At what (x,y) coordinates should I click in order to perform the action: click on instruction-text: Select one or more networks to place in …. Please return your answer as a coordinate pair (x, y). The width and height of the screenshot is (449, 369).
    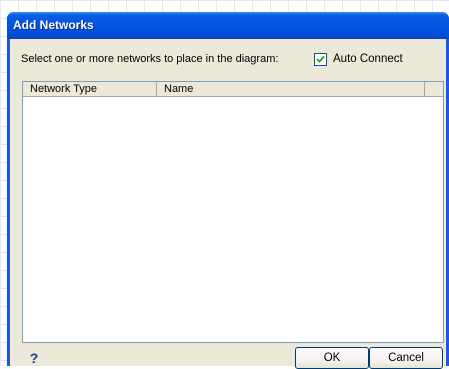
    Looking at the image, I should click on (150, 59).